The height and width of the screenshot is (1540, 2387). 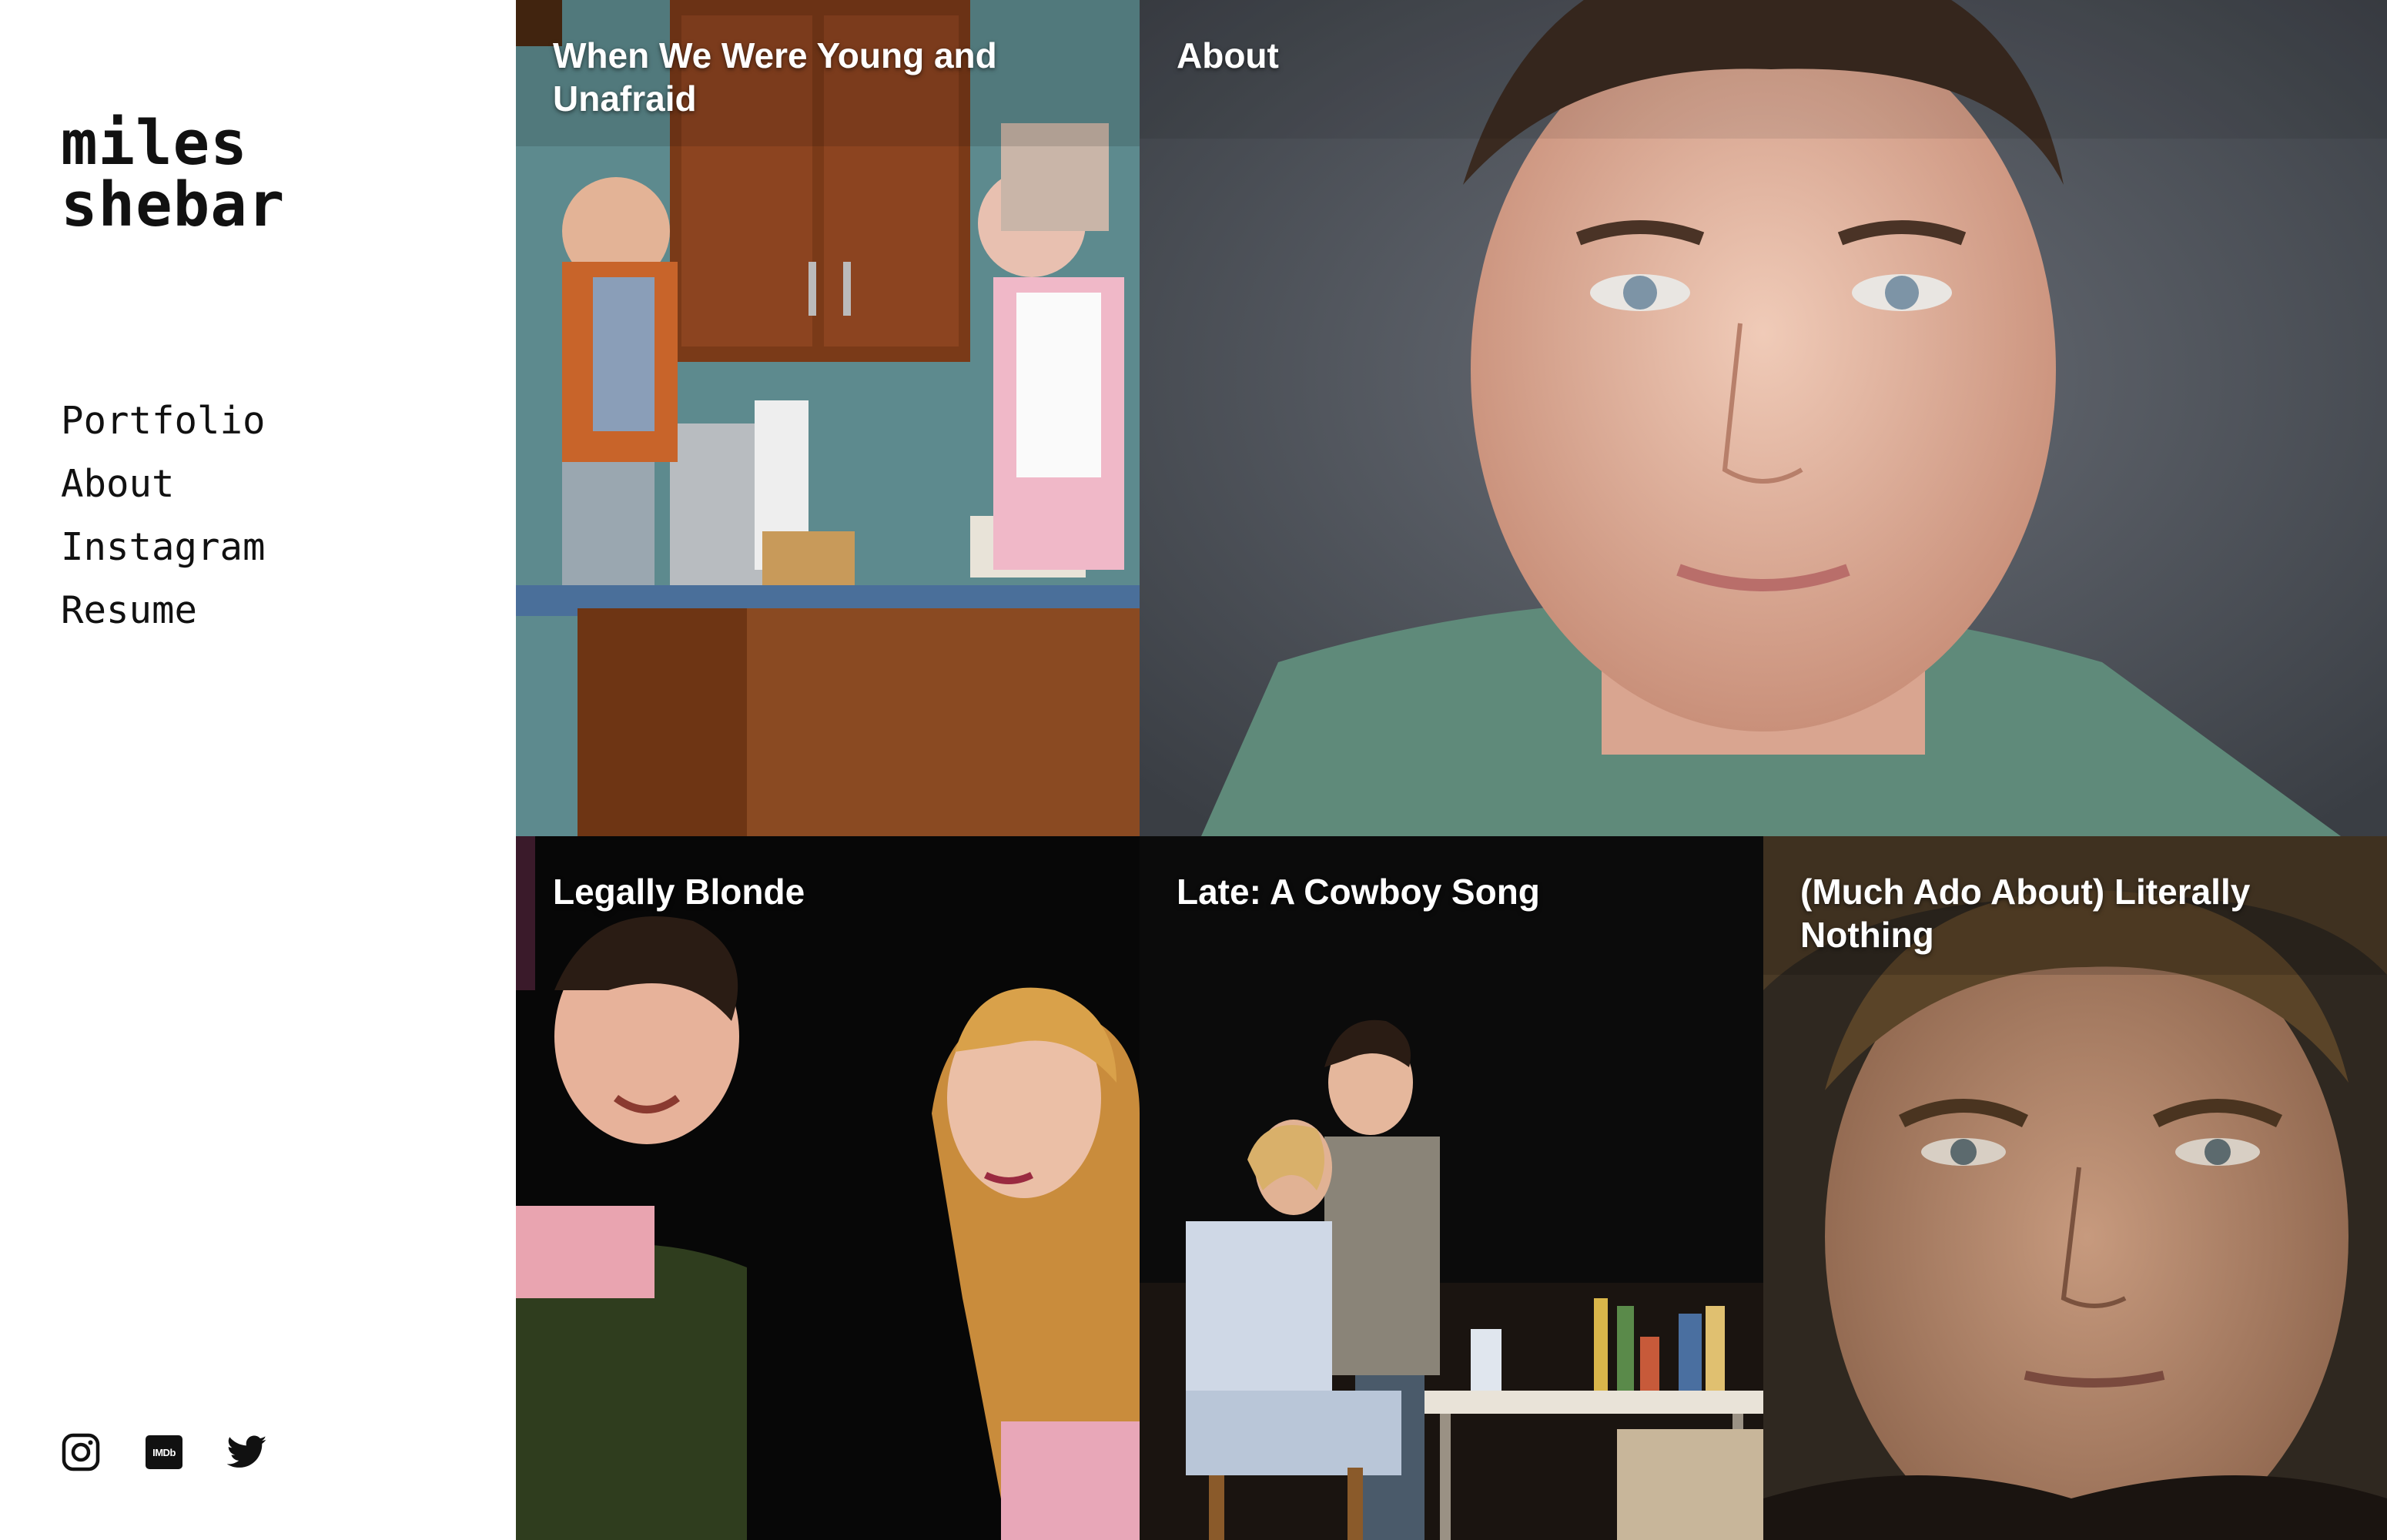 What do you see at coordinates (81, 1452) in the screenshot?
I see `instagram-icon` at bounding box center [81, 1452].